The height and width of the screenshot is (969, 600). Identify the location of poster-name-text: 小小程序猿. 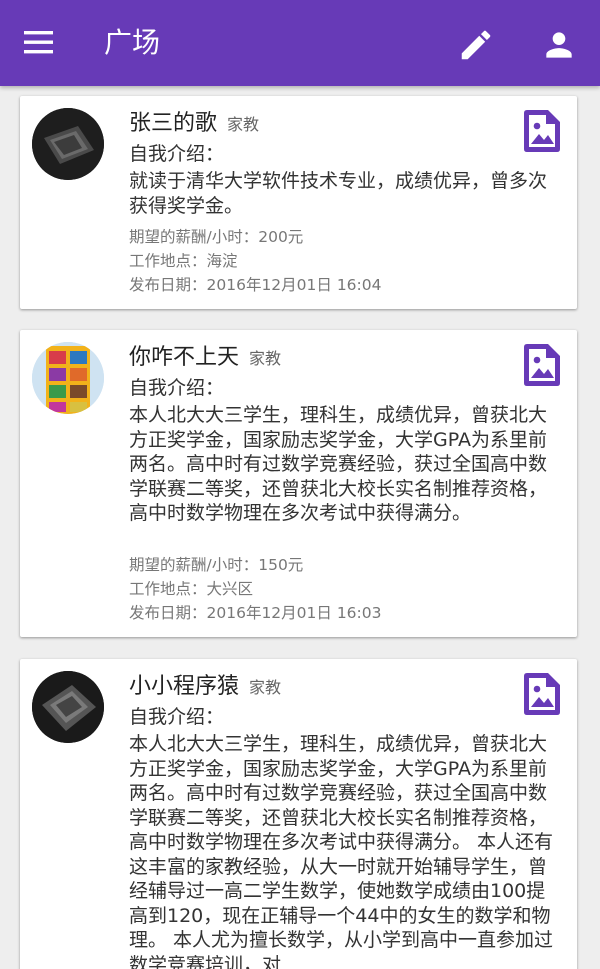
(184, 686).